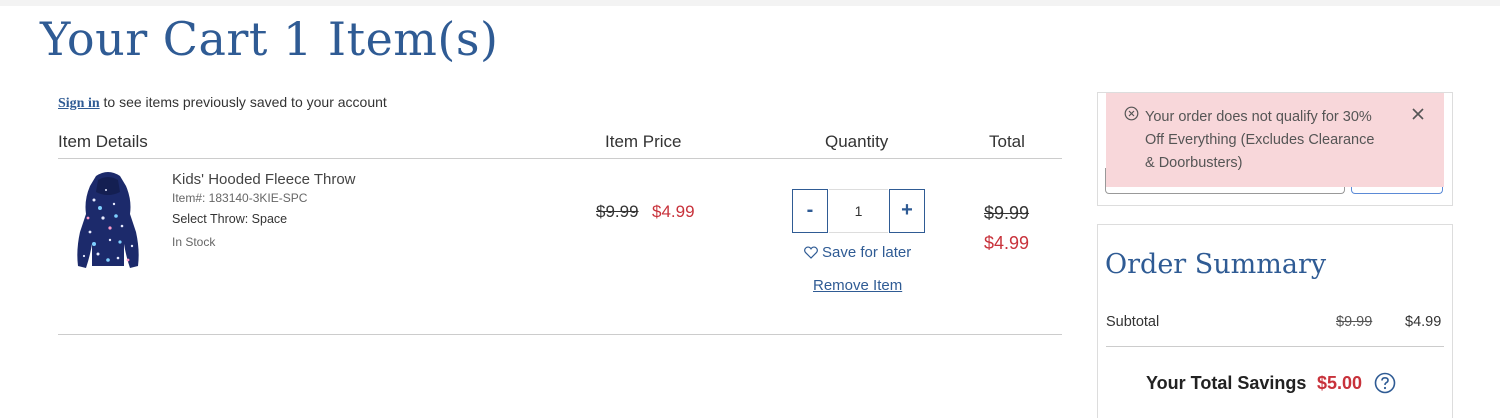 The image size is (1500, 418). What do you see at coordinates (1226, 383) in the screenshot?
I see `total-savings-label: Your Total Savings` at bounding box center [1226, 383].